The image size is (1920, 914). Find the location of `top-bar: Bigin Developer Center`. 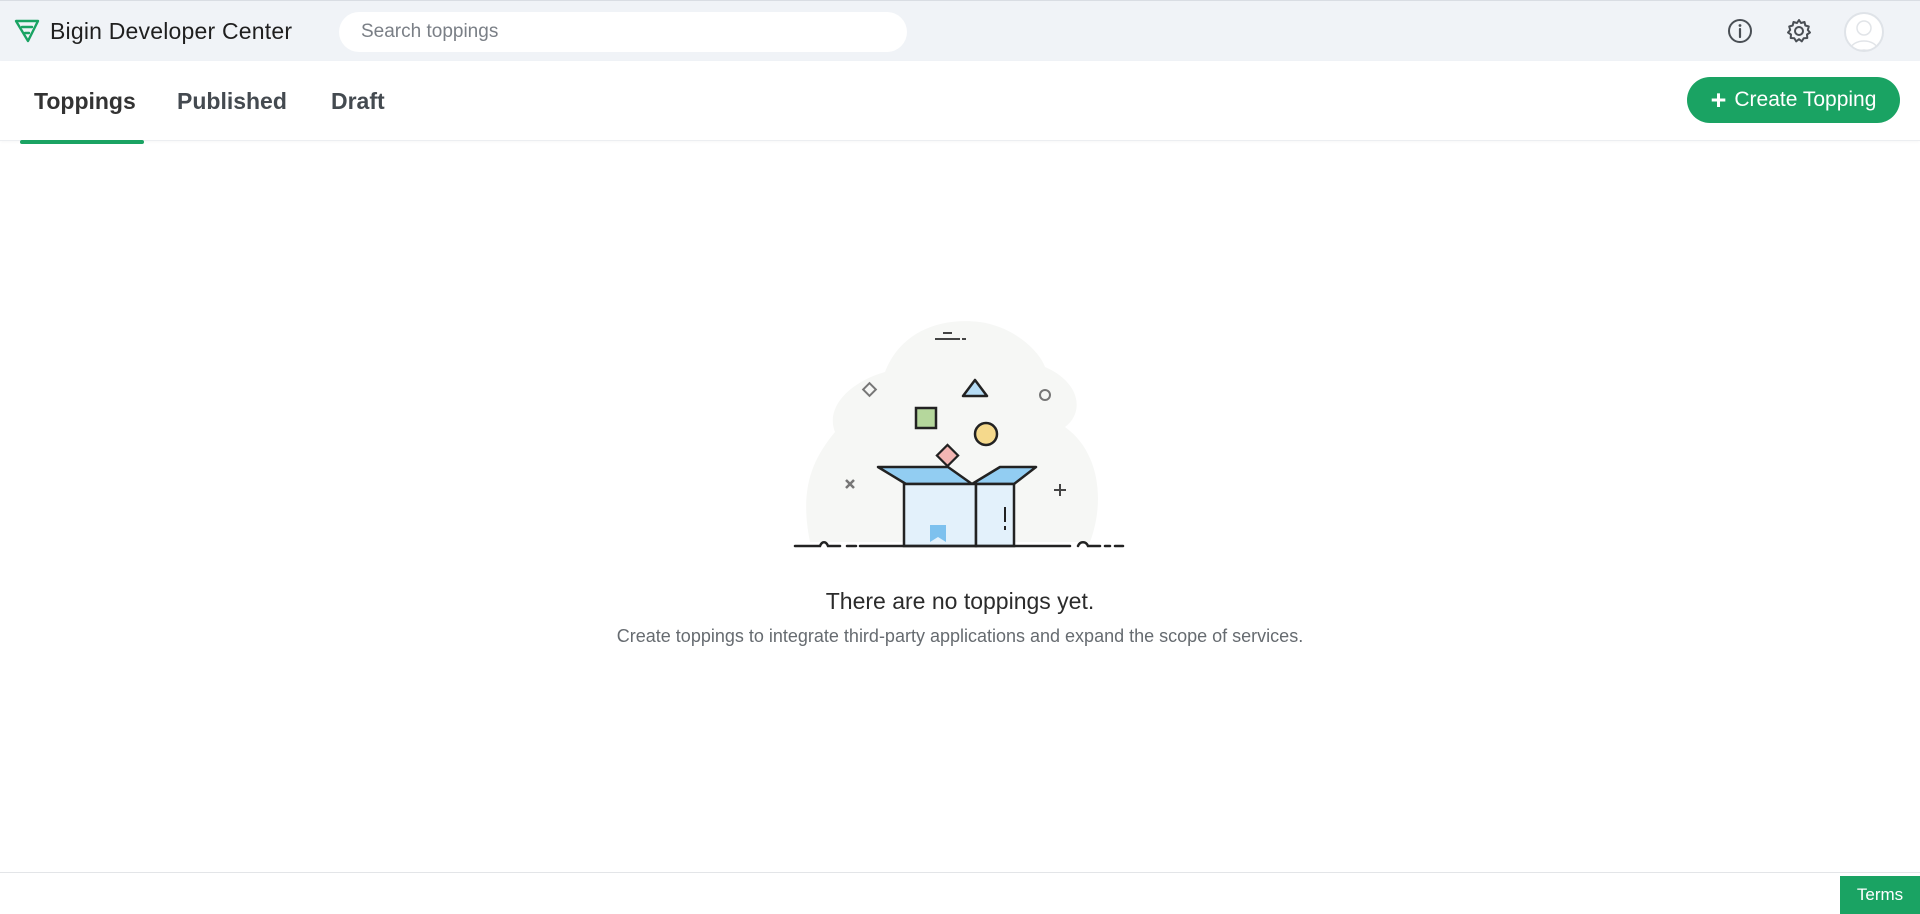

top-bar: Bigin Developer Center is located at coordinates (960, 30).